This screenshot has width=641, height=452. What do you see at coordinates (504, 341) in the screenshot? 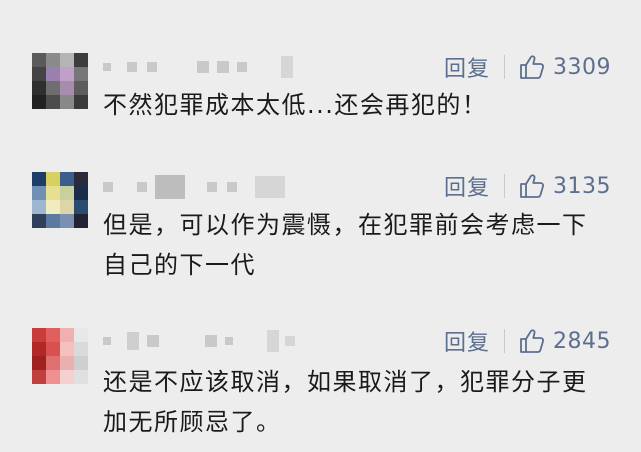
I see `divider` at bounding box center [504, 341].